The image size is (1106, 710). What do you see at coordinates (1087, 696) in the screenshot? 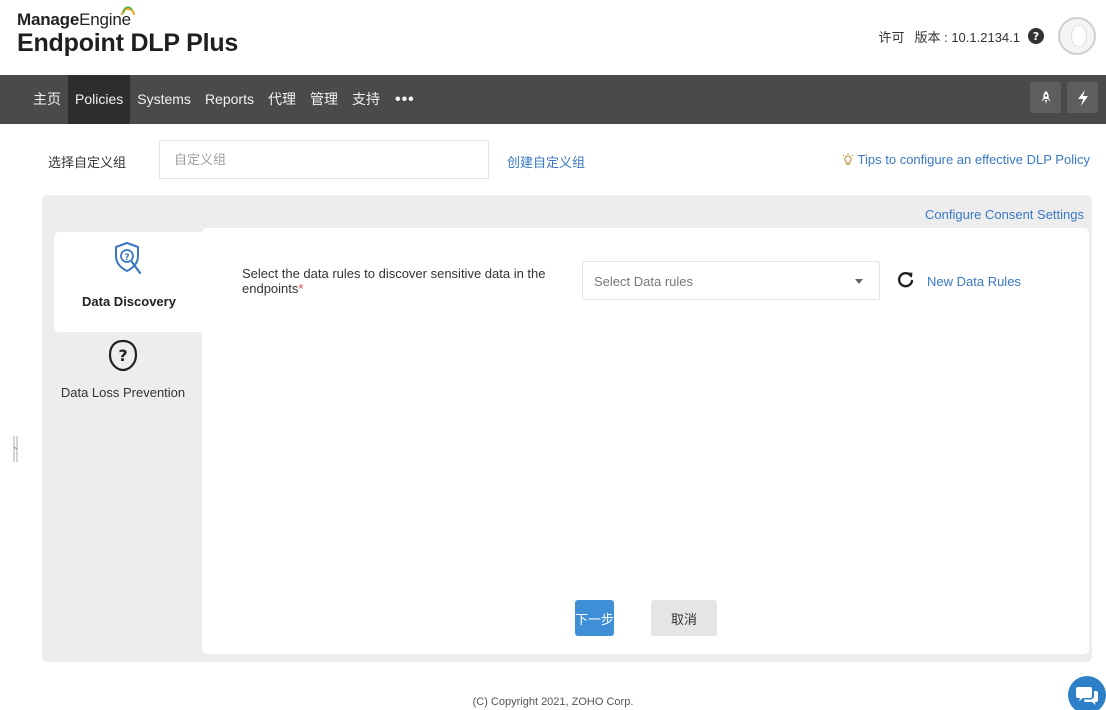
I see `chat-bubbles-icon` at bounding box center [1087, 696].